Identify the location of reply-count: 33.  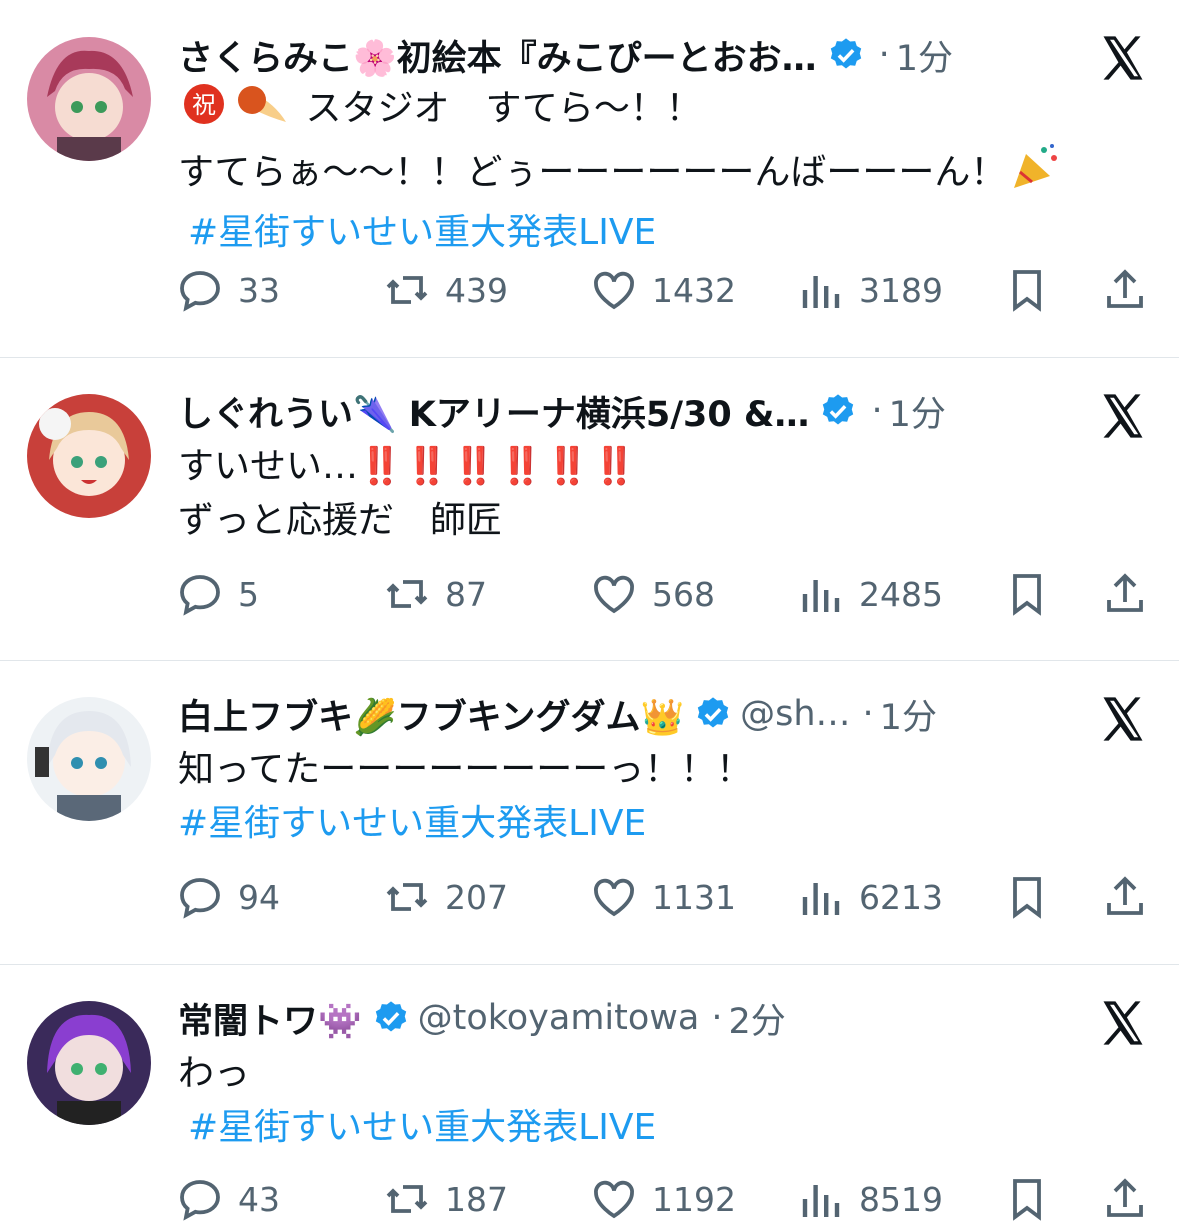
(259, 290).